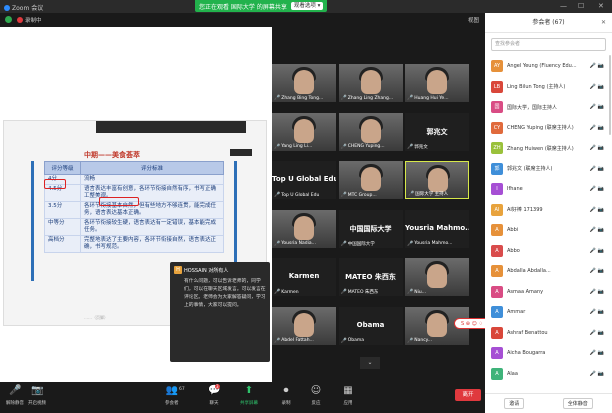 The width and height of the screenshot is (612, 413). What do you see at coordinates (214, 403) in the screenshot?
I see `toolbar-label: 聊天` at bounding box center [214, 403].